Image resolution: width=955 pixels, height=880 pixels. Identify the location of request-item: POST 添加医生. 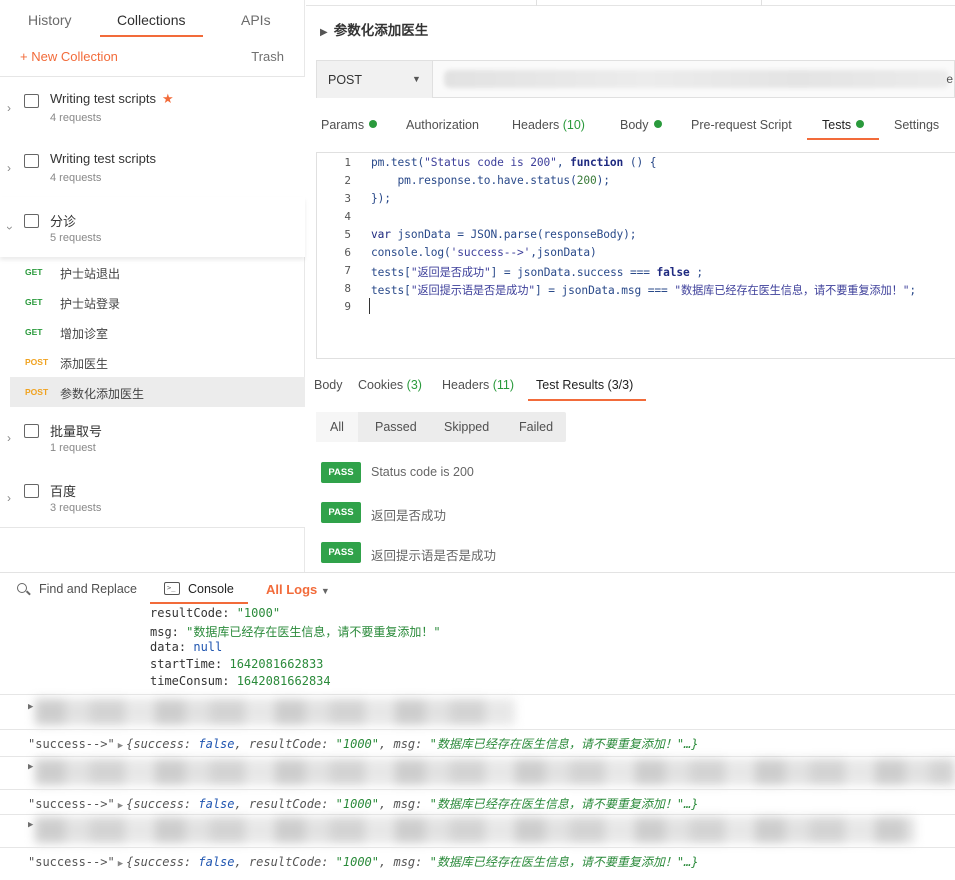
(157, 362).